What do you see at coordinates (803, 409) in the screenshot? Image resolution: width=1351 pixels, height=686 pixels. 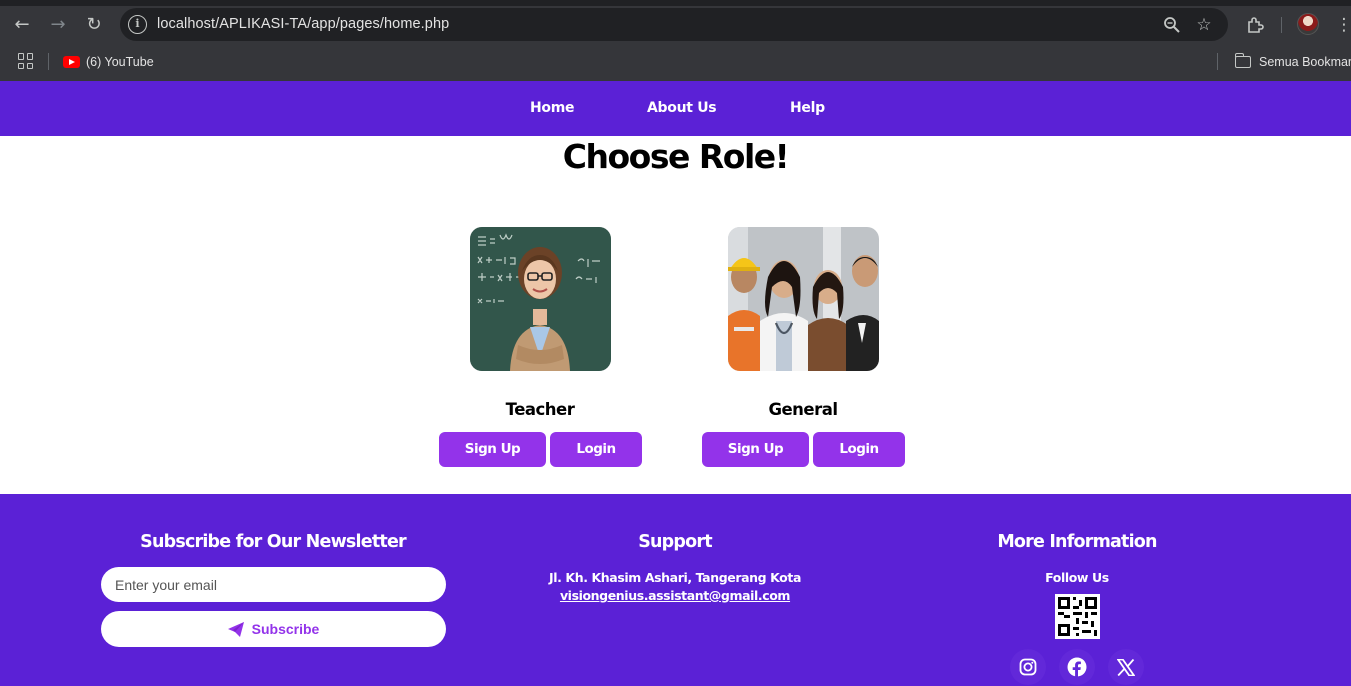 I see `role-name-general: General` at bounding box center [803, 409].